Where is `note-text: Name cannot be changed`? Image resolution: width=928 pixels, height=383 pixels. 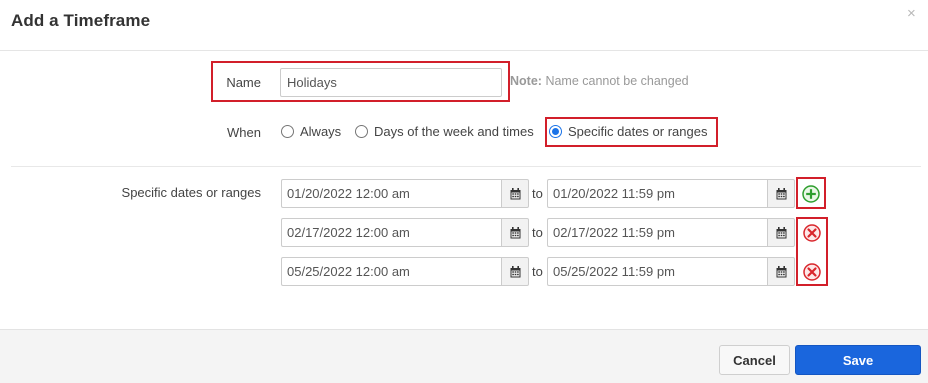
note-text: Name cannot be changed is located at coordinates (617, 81).